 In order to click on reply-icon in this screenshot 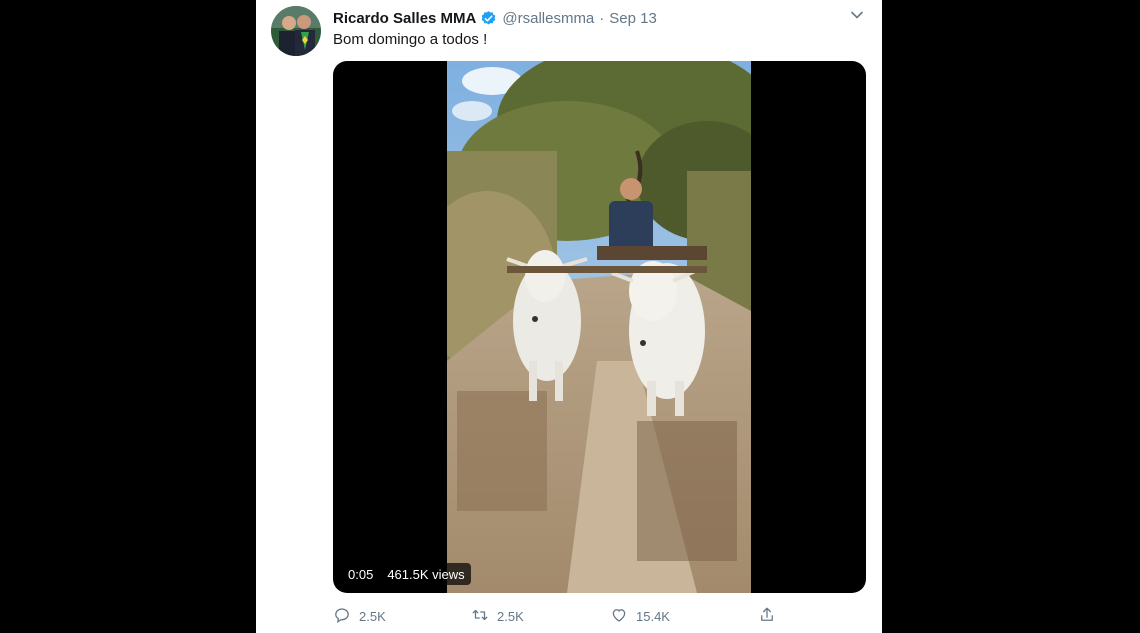, I will do `click(342, 616)`.